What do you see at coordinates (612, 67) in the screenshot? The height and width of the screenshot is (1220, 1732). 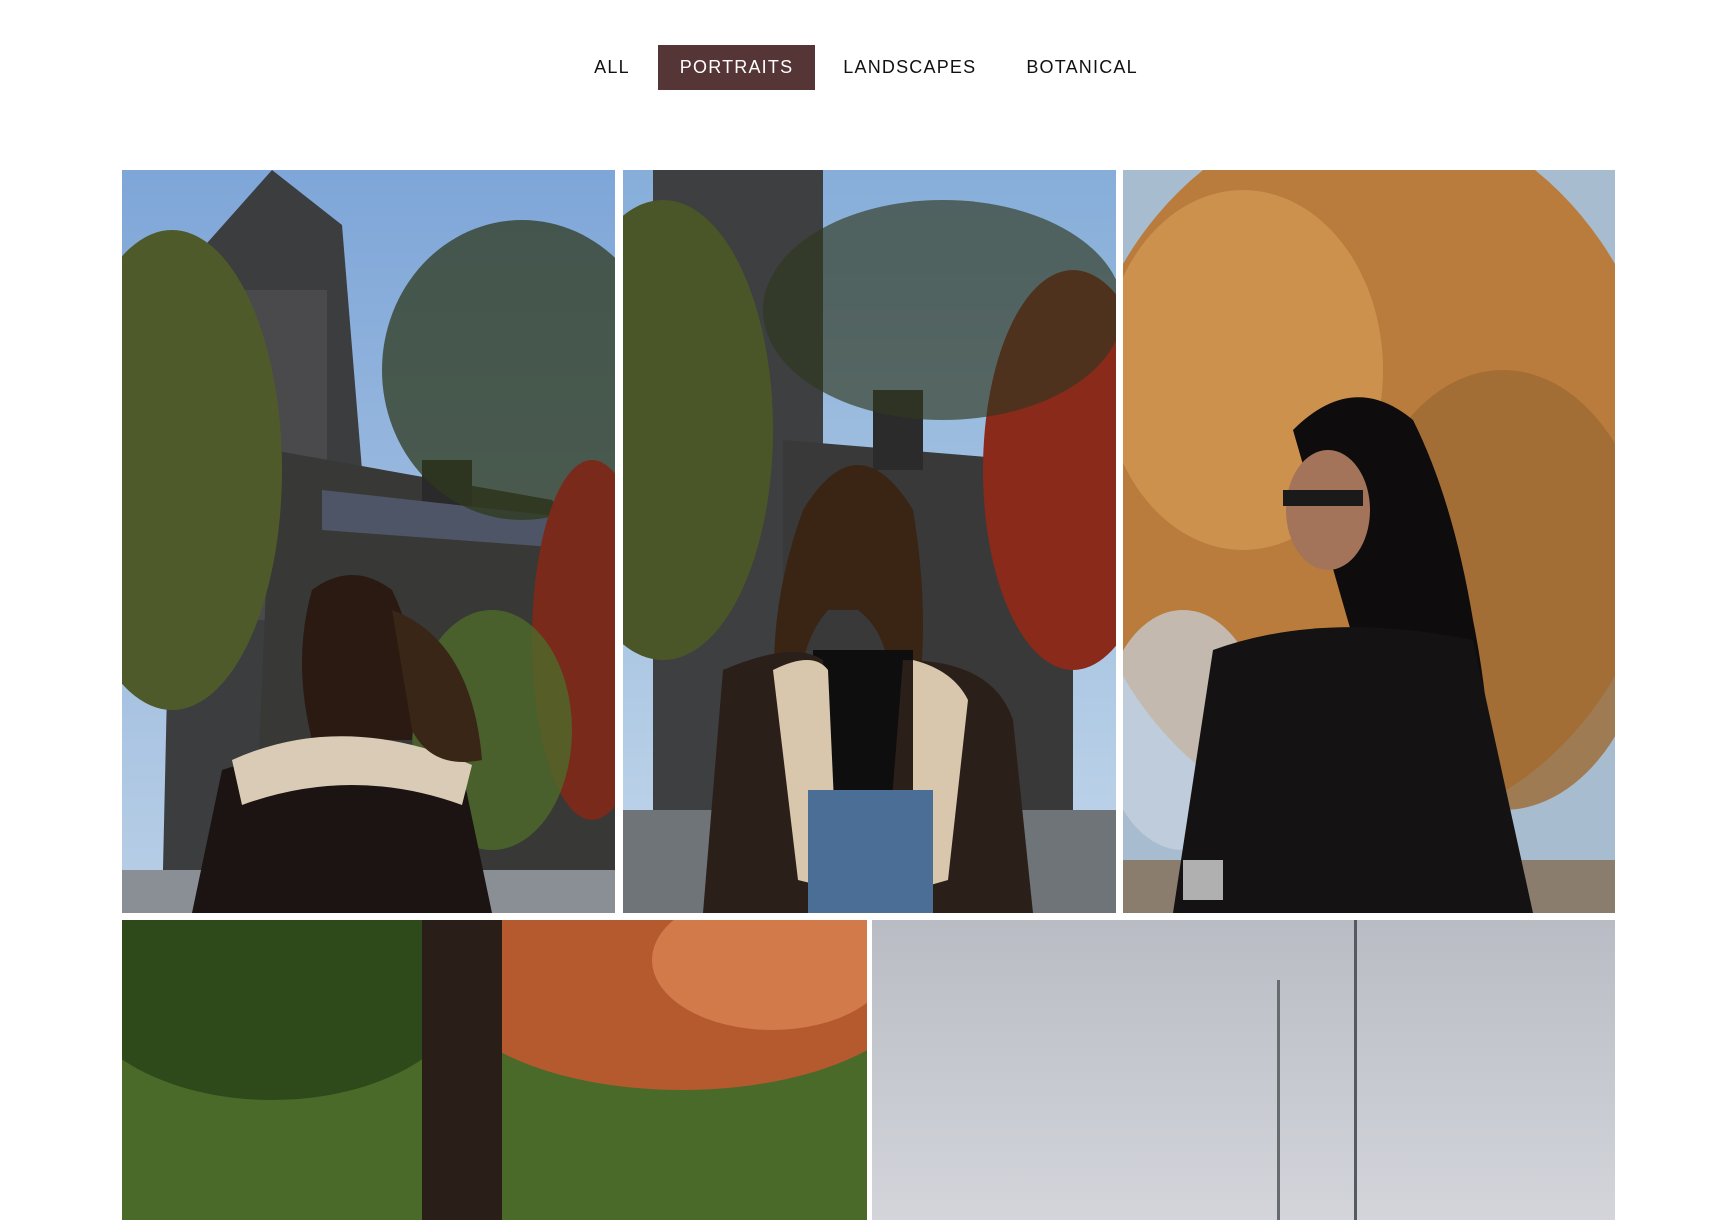 I see `filter-all-button: ALL` at bounding box center [612, 67].